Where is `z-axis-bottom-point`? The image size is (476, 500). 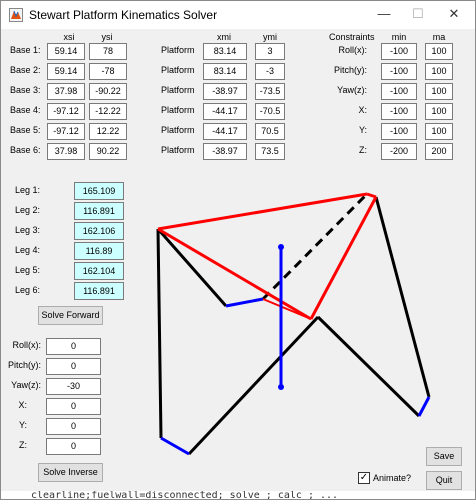 z-axis-bottom-point is located at coordinates (281, 387).